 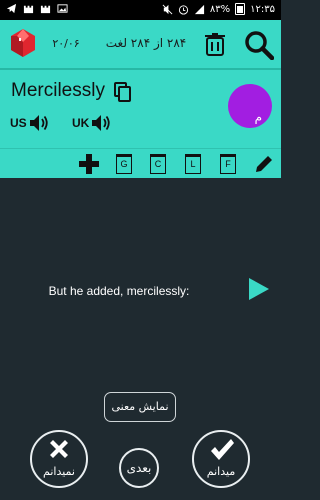 What do you see at coordinates (140, 163) in the screenshot?
I see `tool-row: G C L F` at bounding box center [140, 163].